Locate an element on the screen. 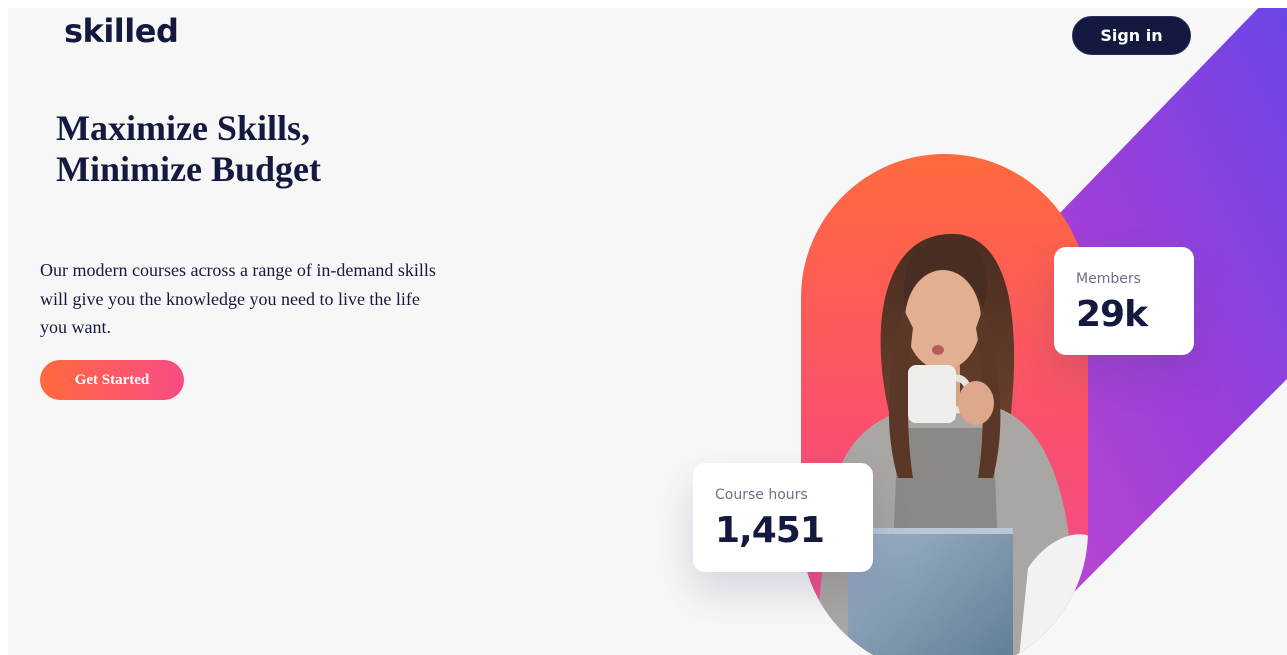 The height and width of the screenshot is (655, 1287). members-stat-card: Members 29k is located at coordinates (1124, 301).